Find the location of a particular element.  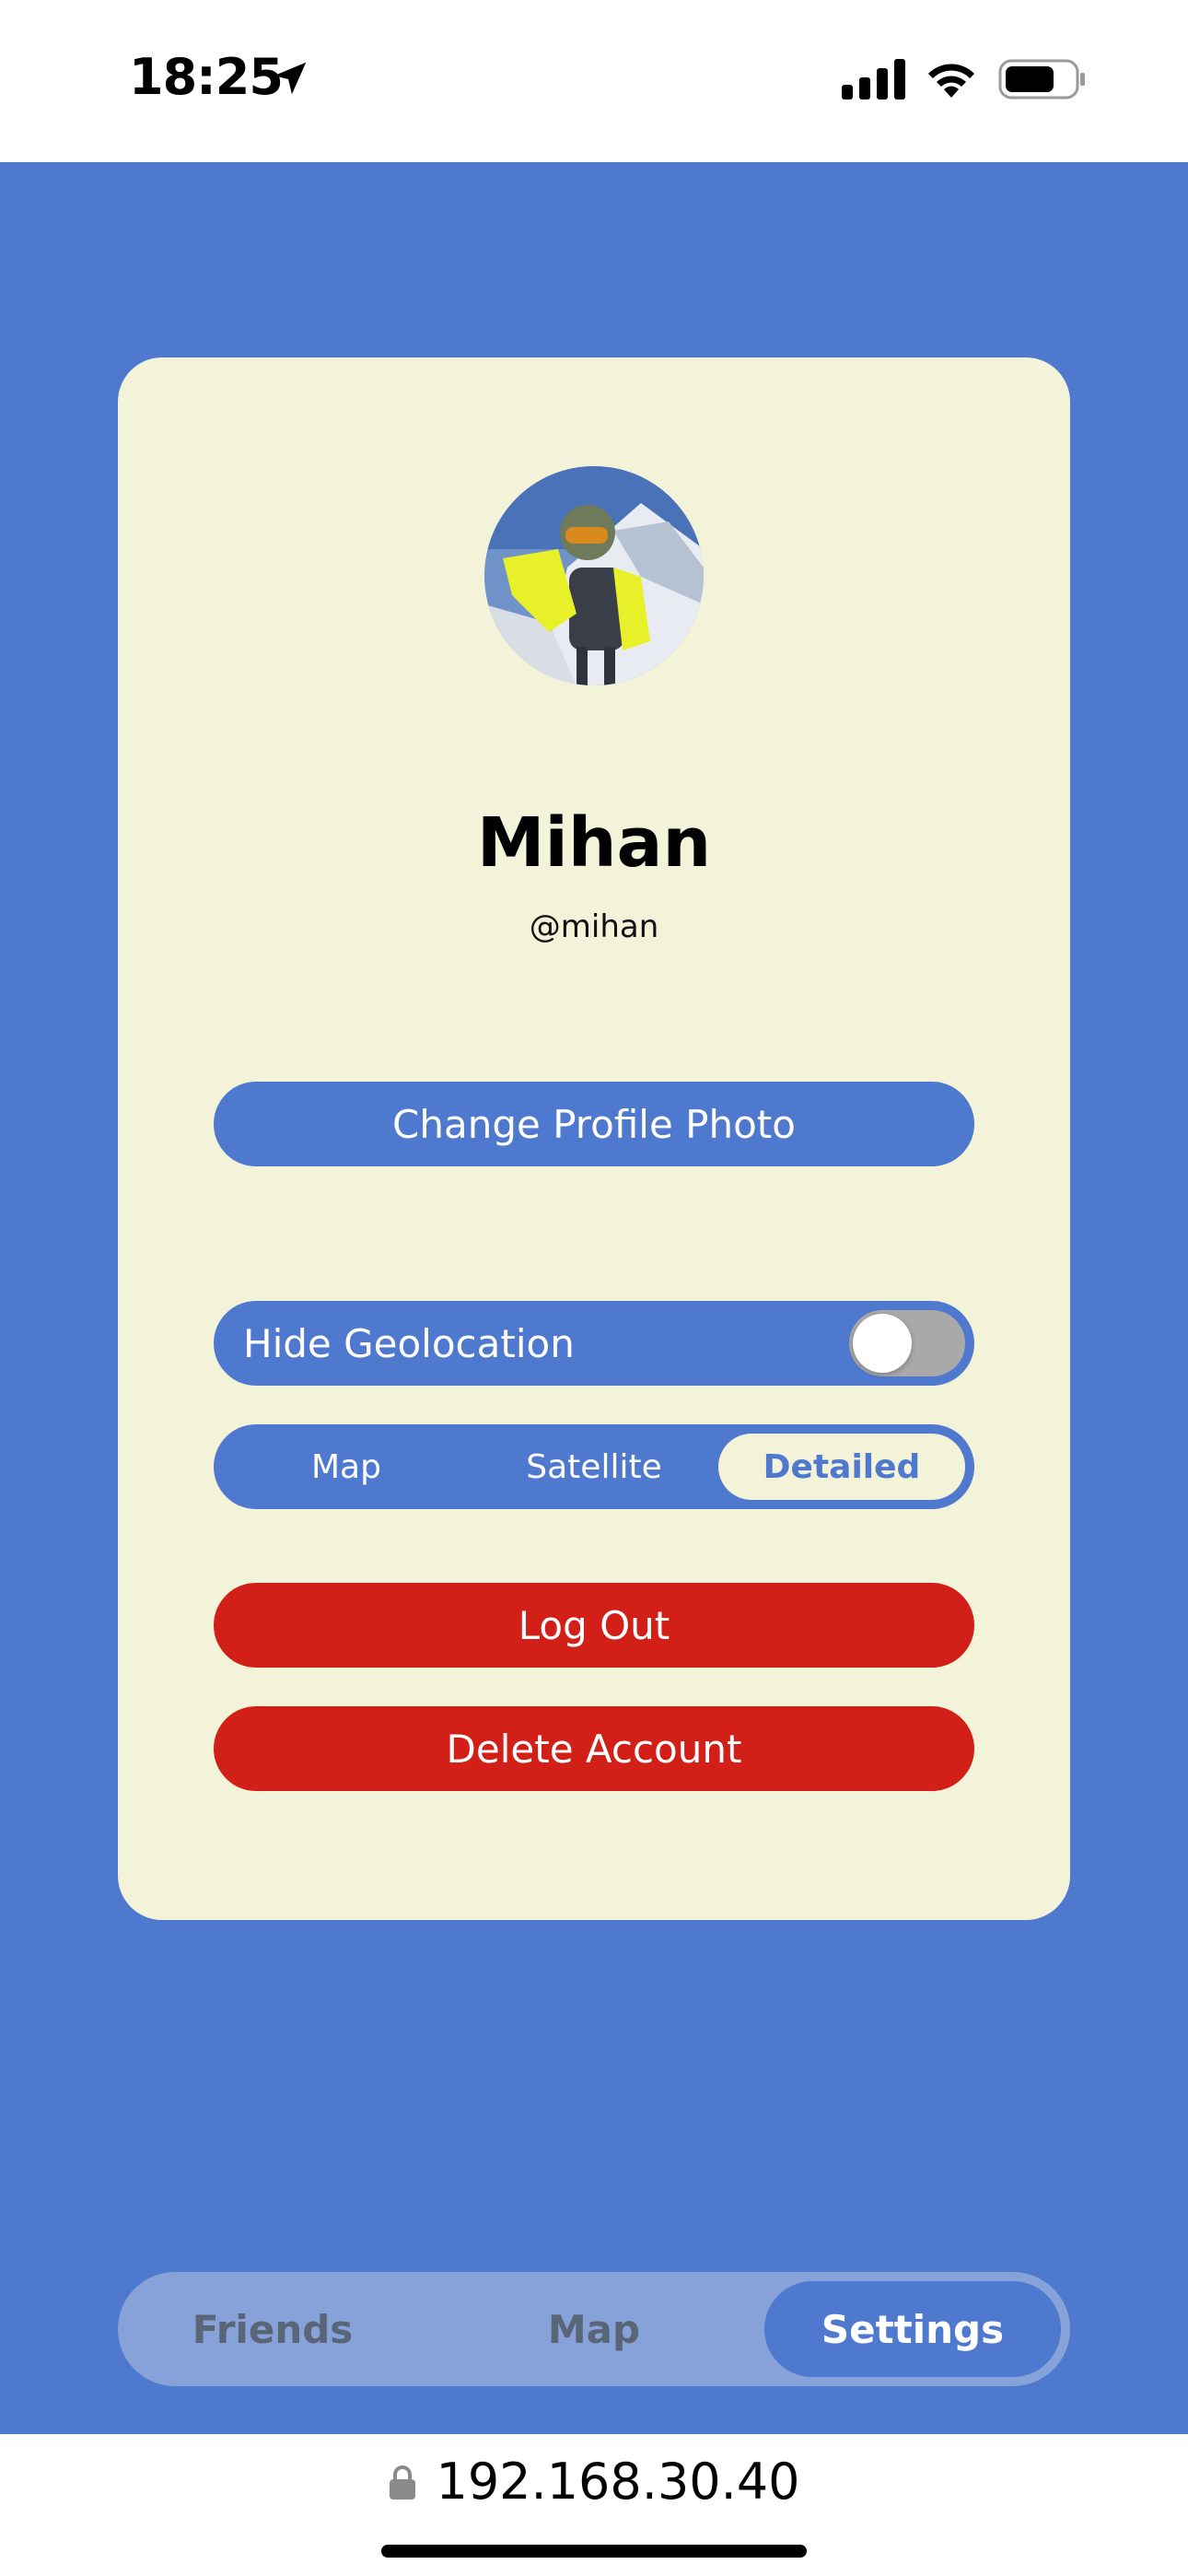

log-out-button: Log Out is located at coordinates (594, 1626).